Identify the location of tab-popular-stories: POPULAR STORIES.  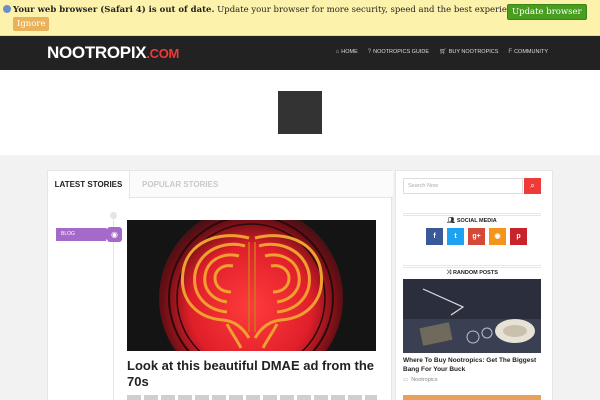
(180, 184).